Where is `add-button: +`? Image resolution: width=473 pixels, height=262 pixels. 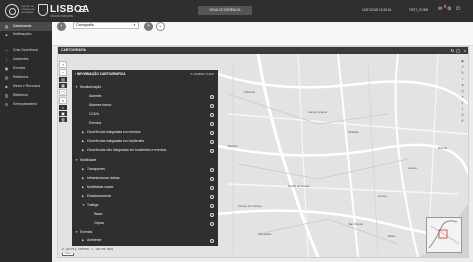 add-button: + is located at coordinates (148, 26).